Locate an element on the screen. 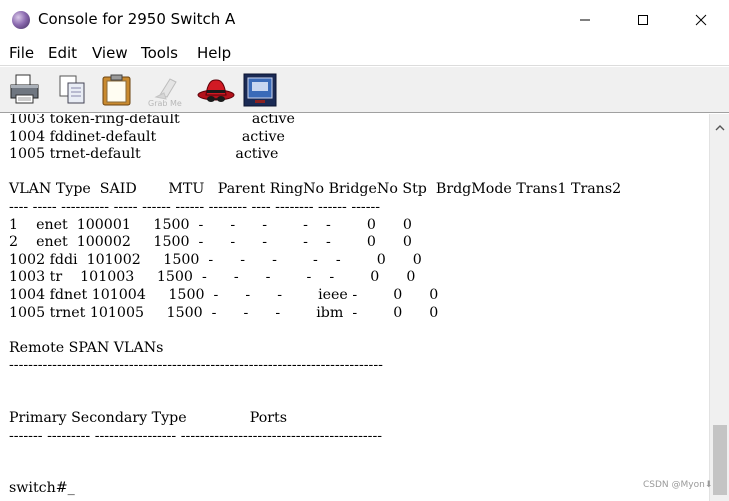 Image resolution: width=729 pixels, height=501 pixels. close-button is located at coordinates (701, 20).